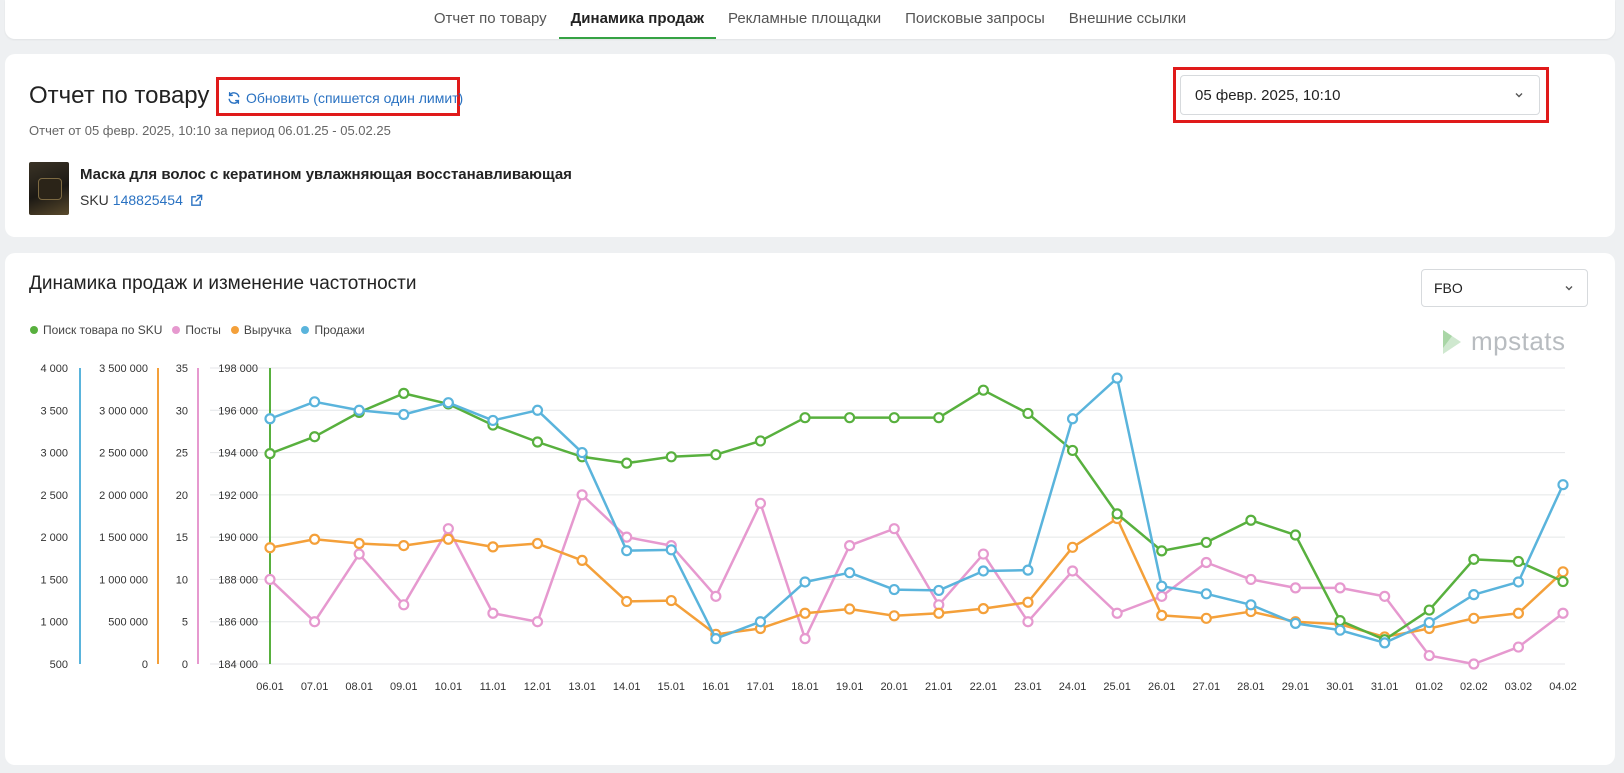 The image size is (1624, 773). Describe the element at coordinates (975, 19) in the screenshot. I see `tab-search-queries: Поисковые запросы` at that location.